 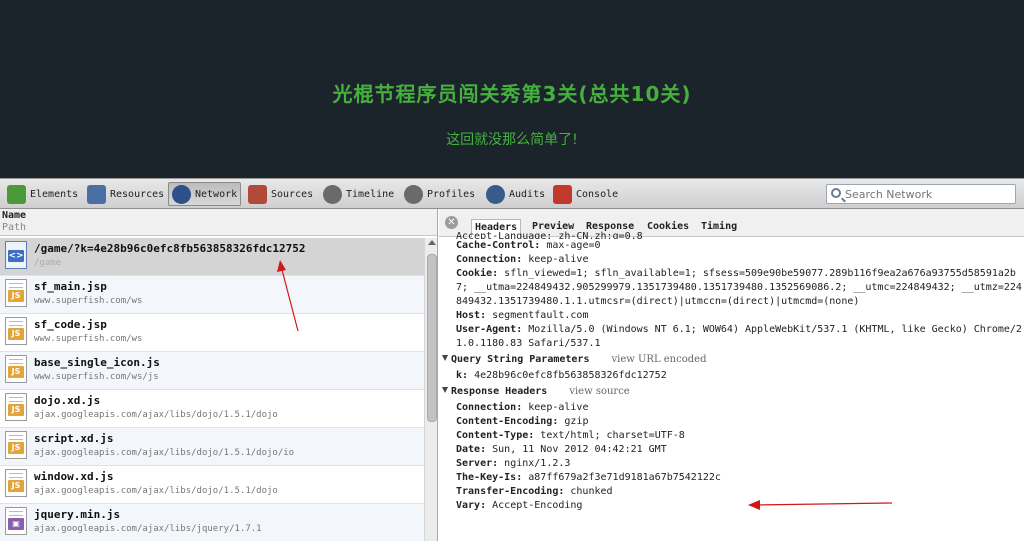 What do you see at coordinates (432, 242) in the screenshot?
I see `scroll-up-arrow-icon` at bounding box center [432, 242].